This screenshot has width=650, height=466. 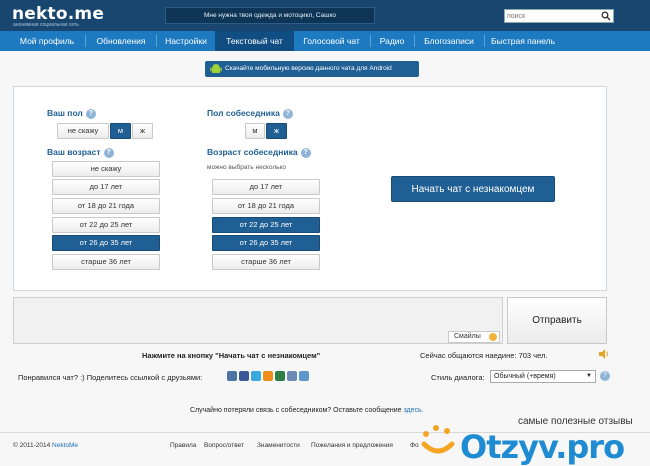 I want to click on partner-age-hint: можно выбрать несколько, so click(x=247, y=167).